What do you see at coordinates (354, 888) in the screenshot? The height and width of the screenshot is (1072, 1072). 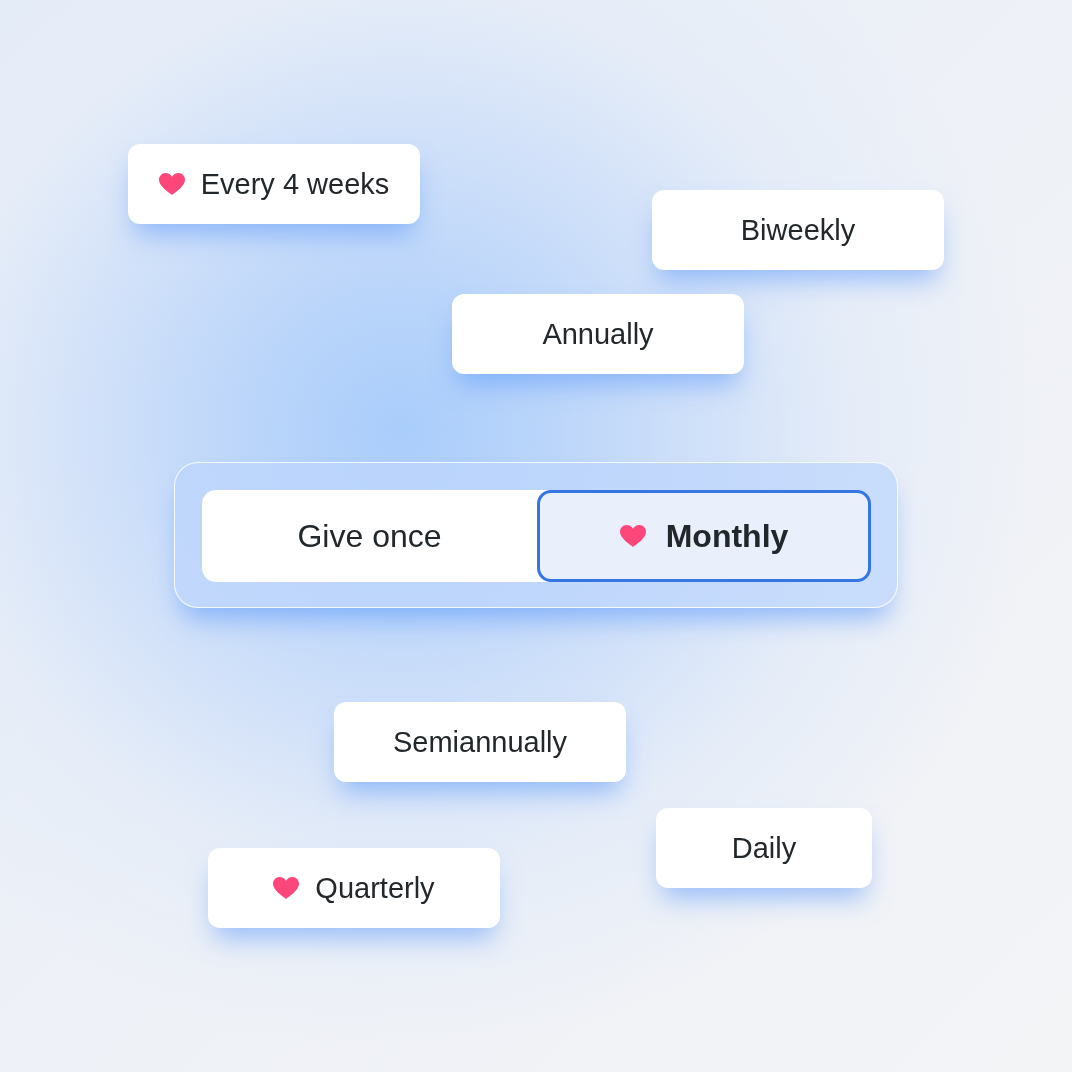 I see `frequency-chip: Quarterly` at bounding box center [354, 888].